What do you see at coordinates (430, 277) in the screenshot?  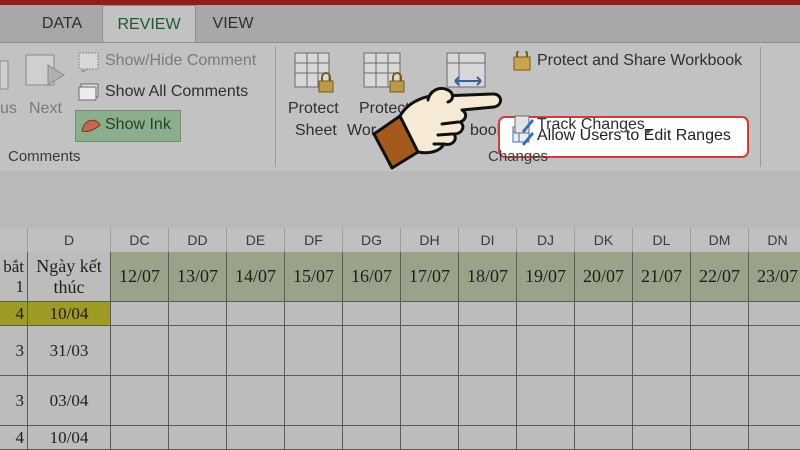 I see `date-header-cell: 17/07` at bounding box center [430, 277].